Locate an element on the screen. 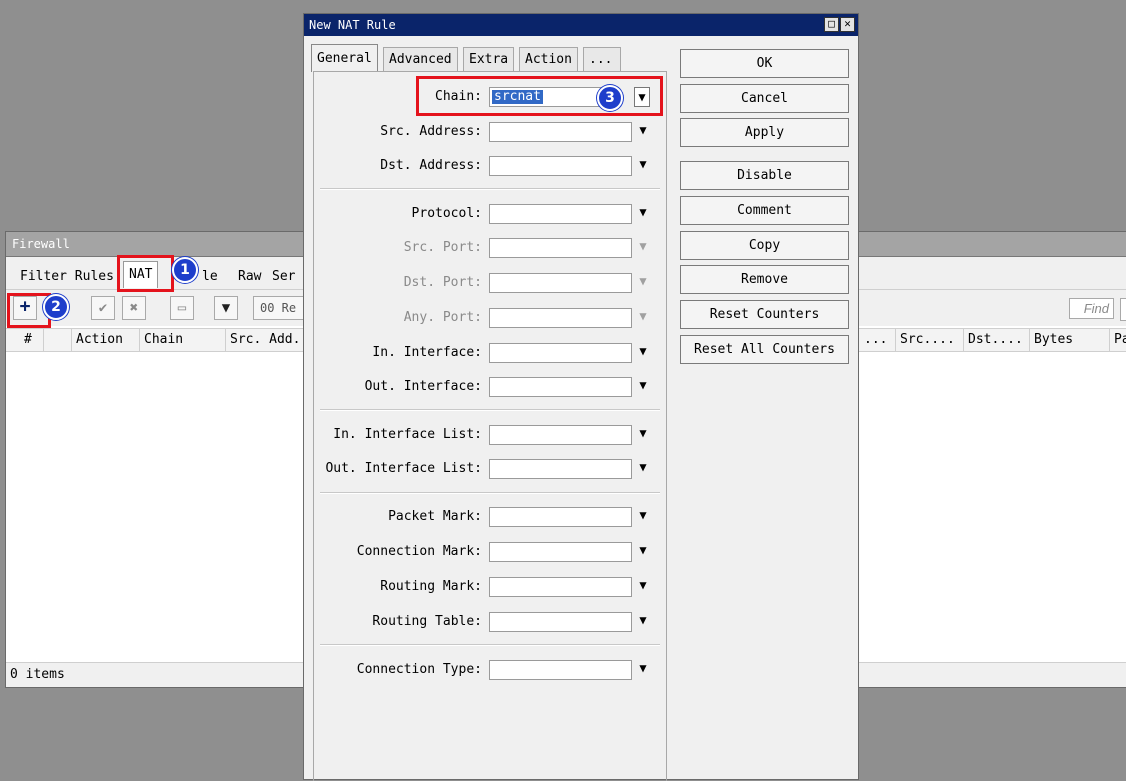  connection-mark-label: Connection Mark: is located at coordinates (419, 551).